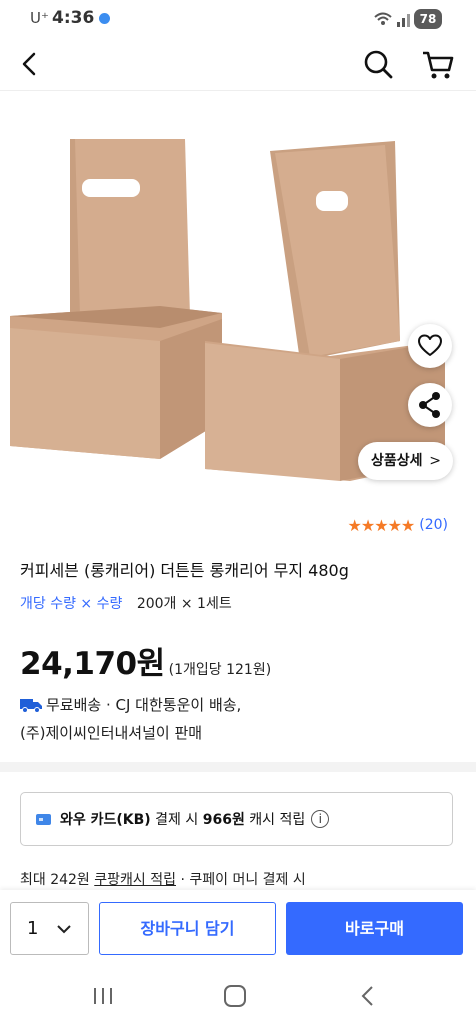  I want to click on quantity-value: 1, so click(33, 928).